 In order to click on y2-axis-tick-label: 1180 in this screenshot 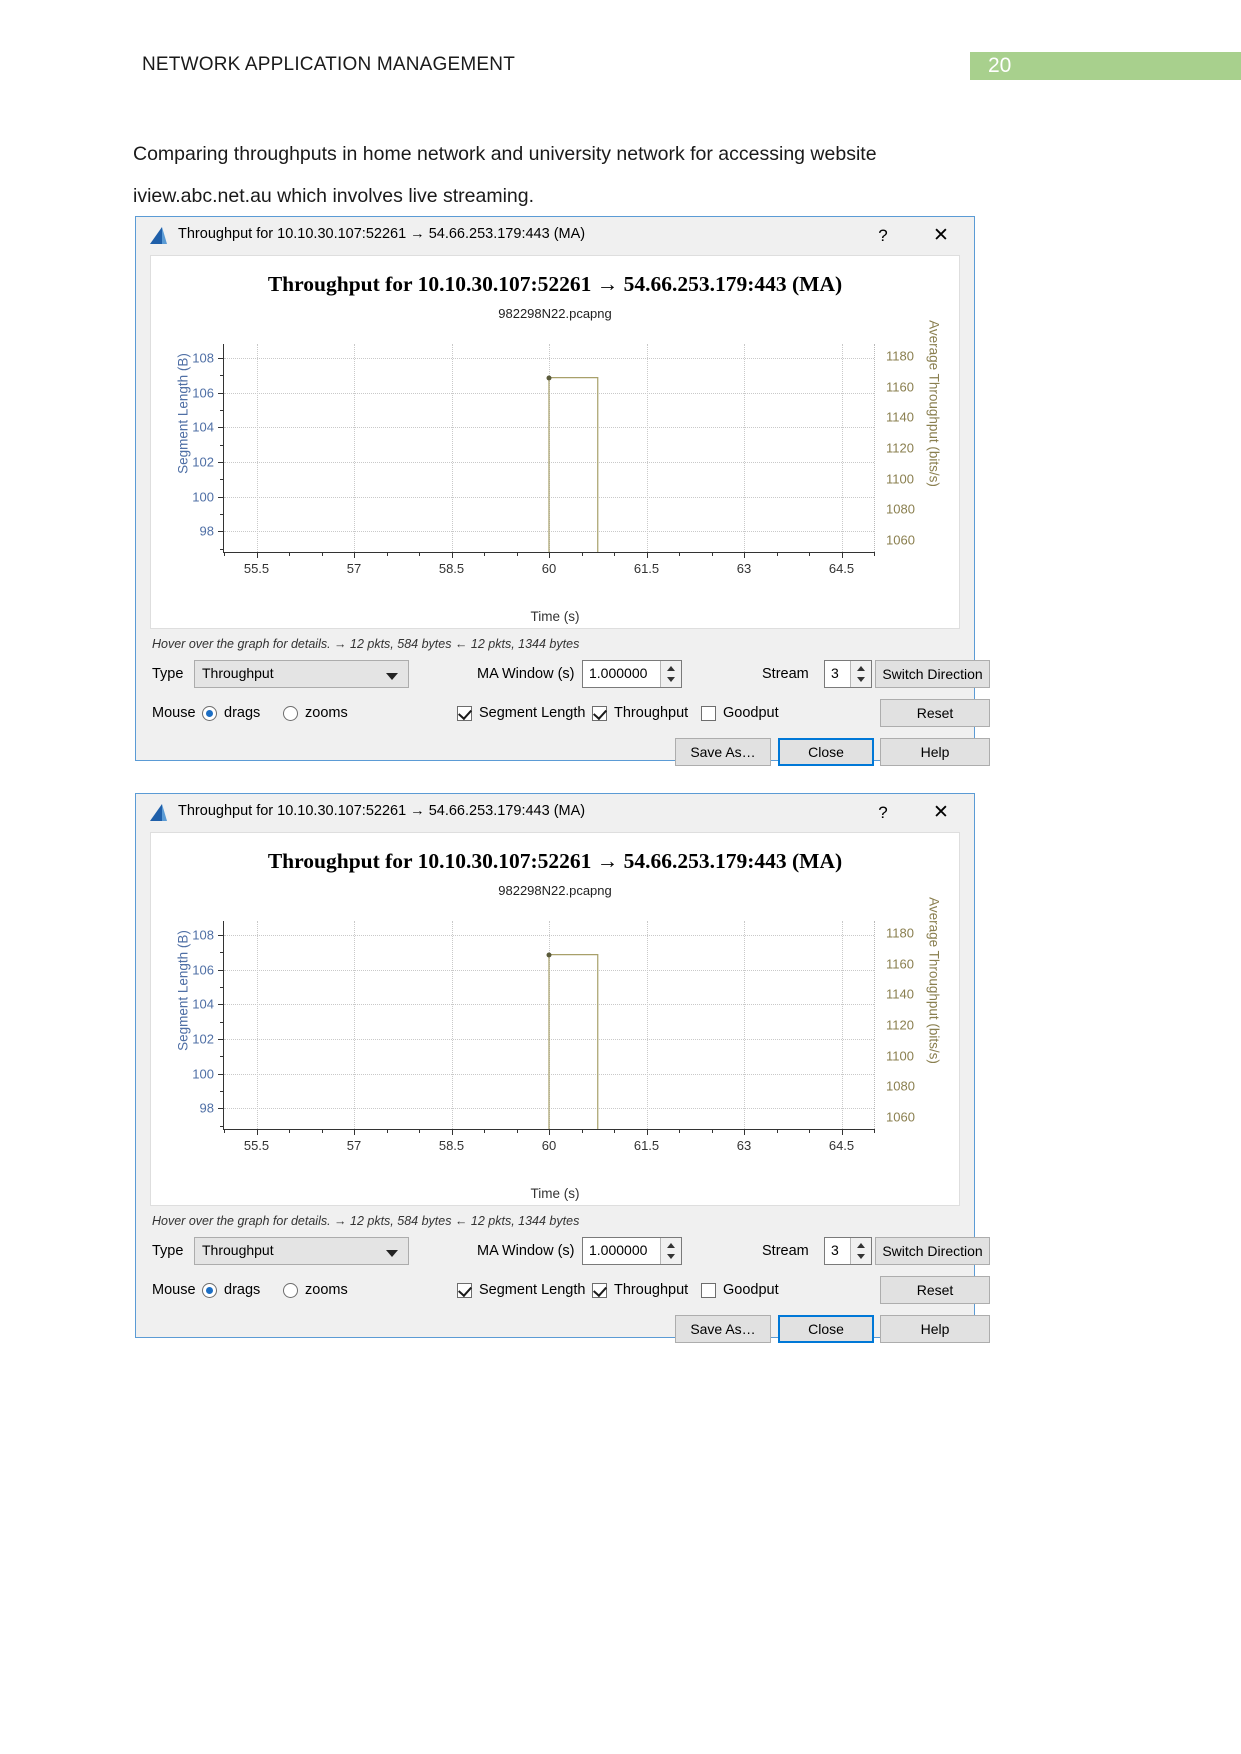, I will do `click(900, 933)`.